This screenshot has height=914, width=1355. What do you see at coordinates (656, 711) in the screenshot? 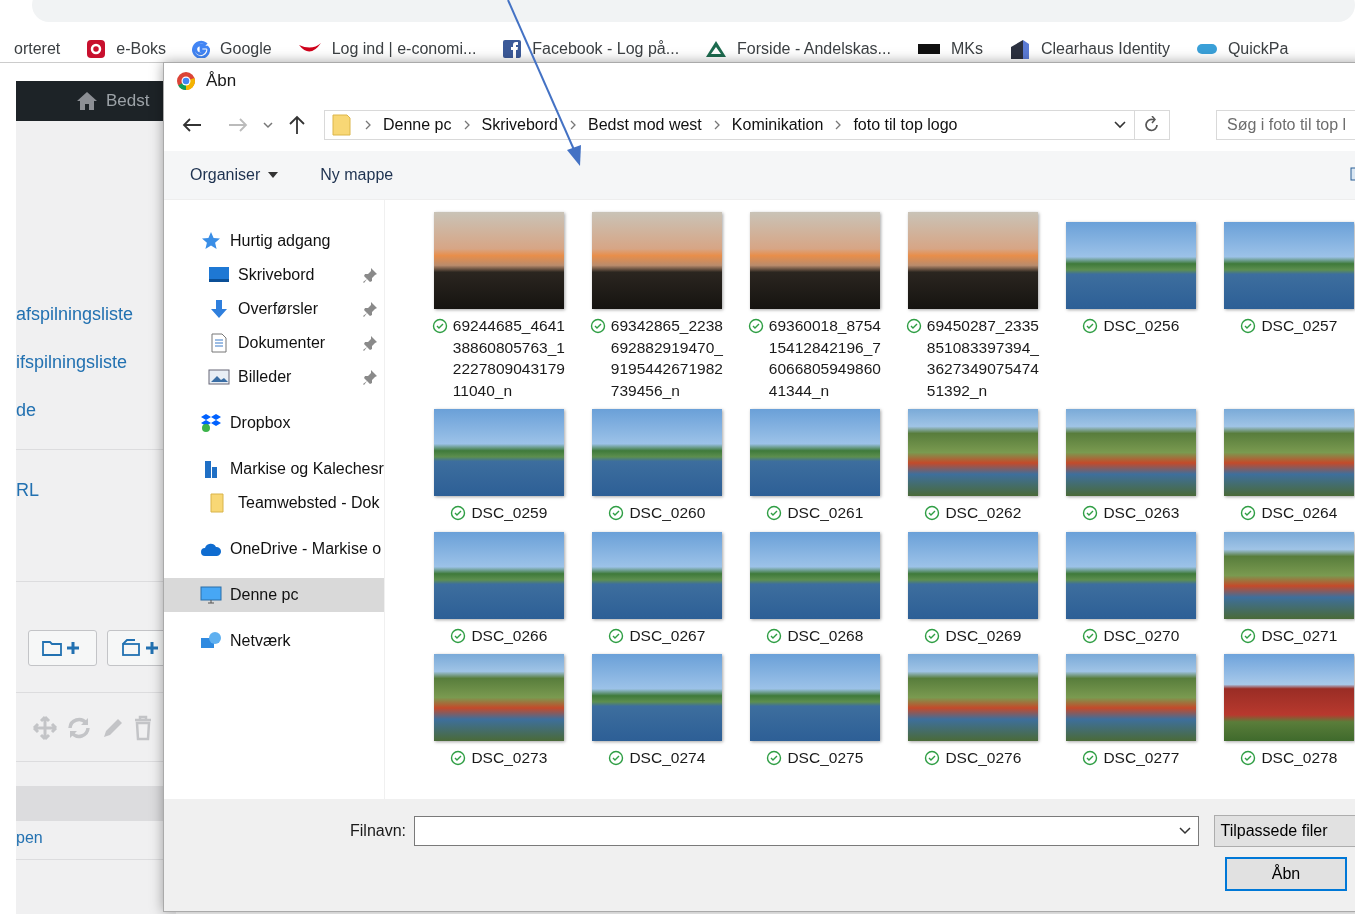
I see `file-item: DSC_0274` at bounding box center [656, 711].